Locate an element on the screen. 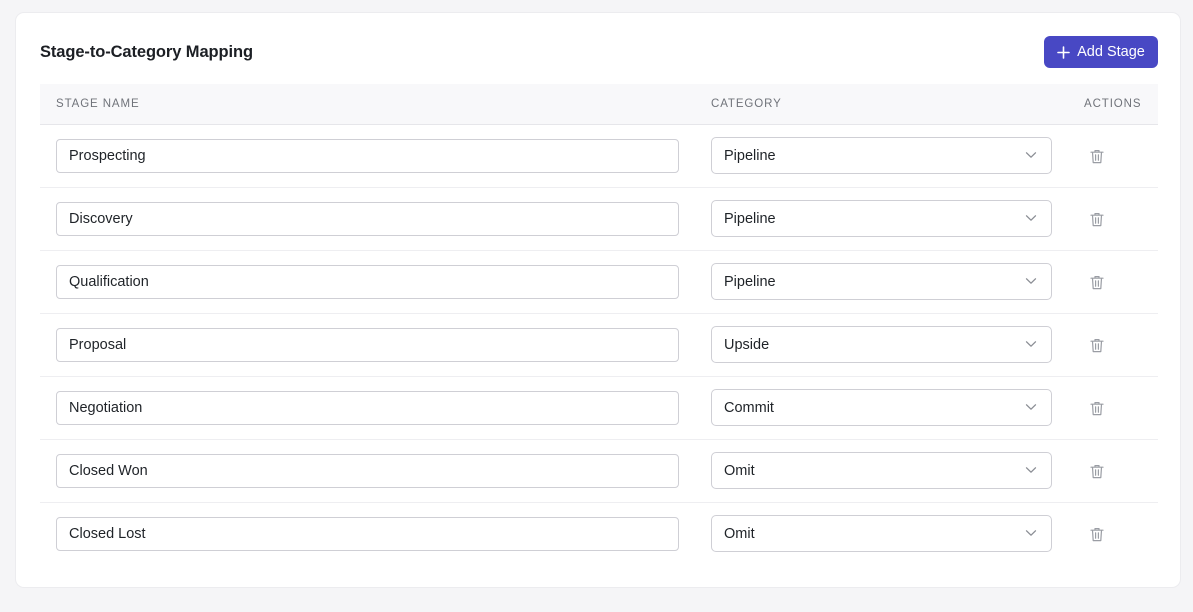  add-stage-label: Add Stage is located at coordinates (1111, 52).